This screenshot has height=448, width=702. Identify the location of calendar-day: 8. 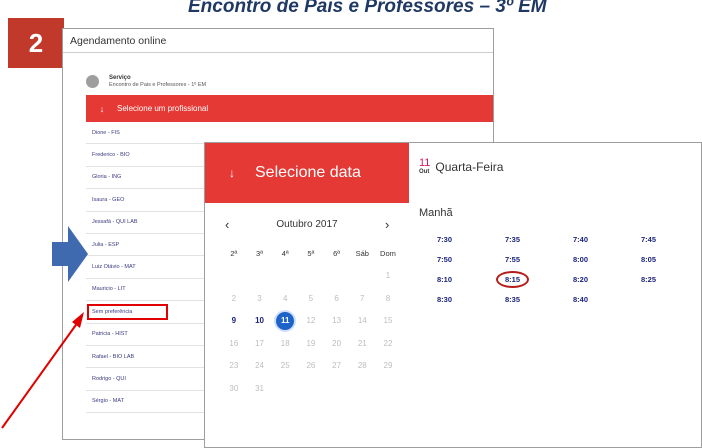
(388, 298).